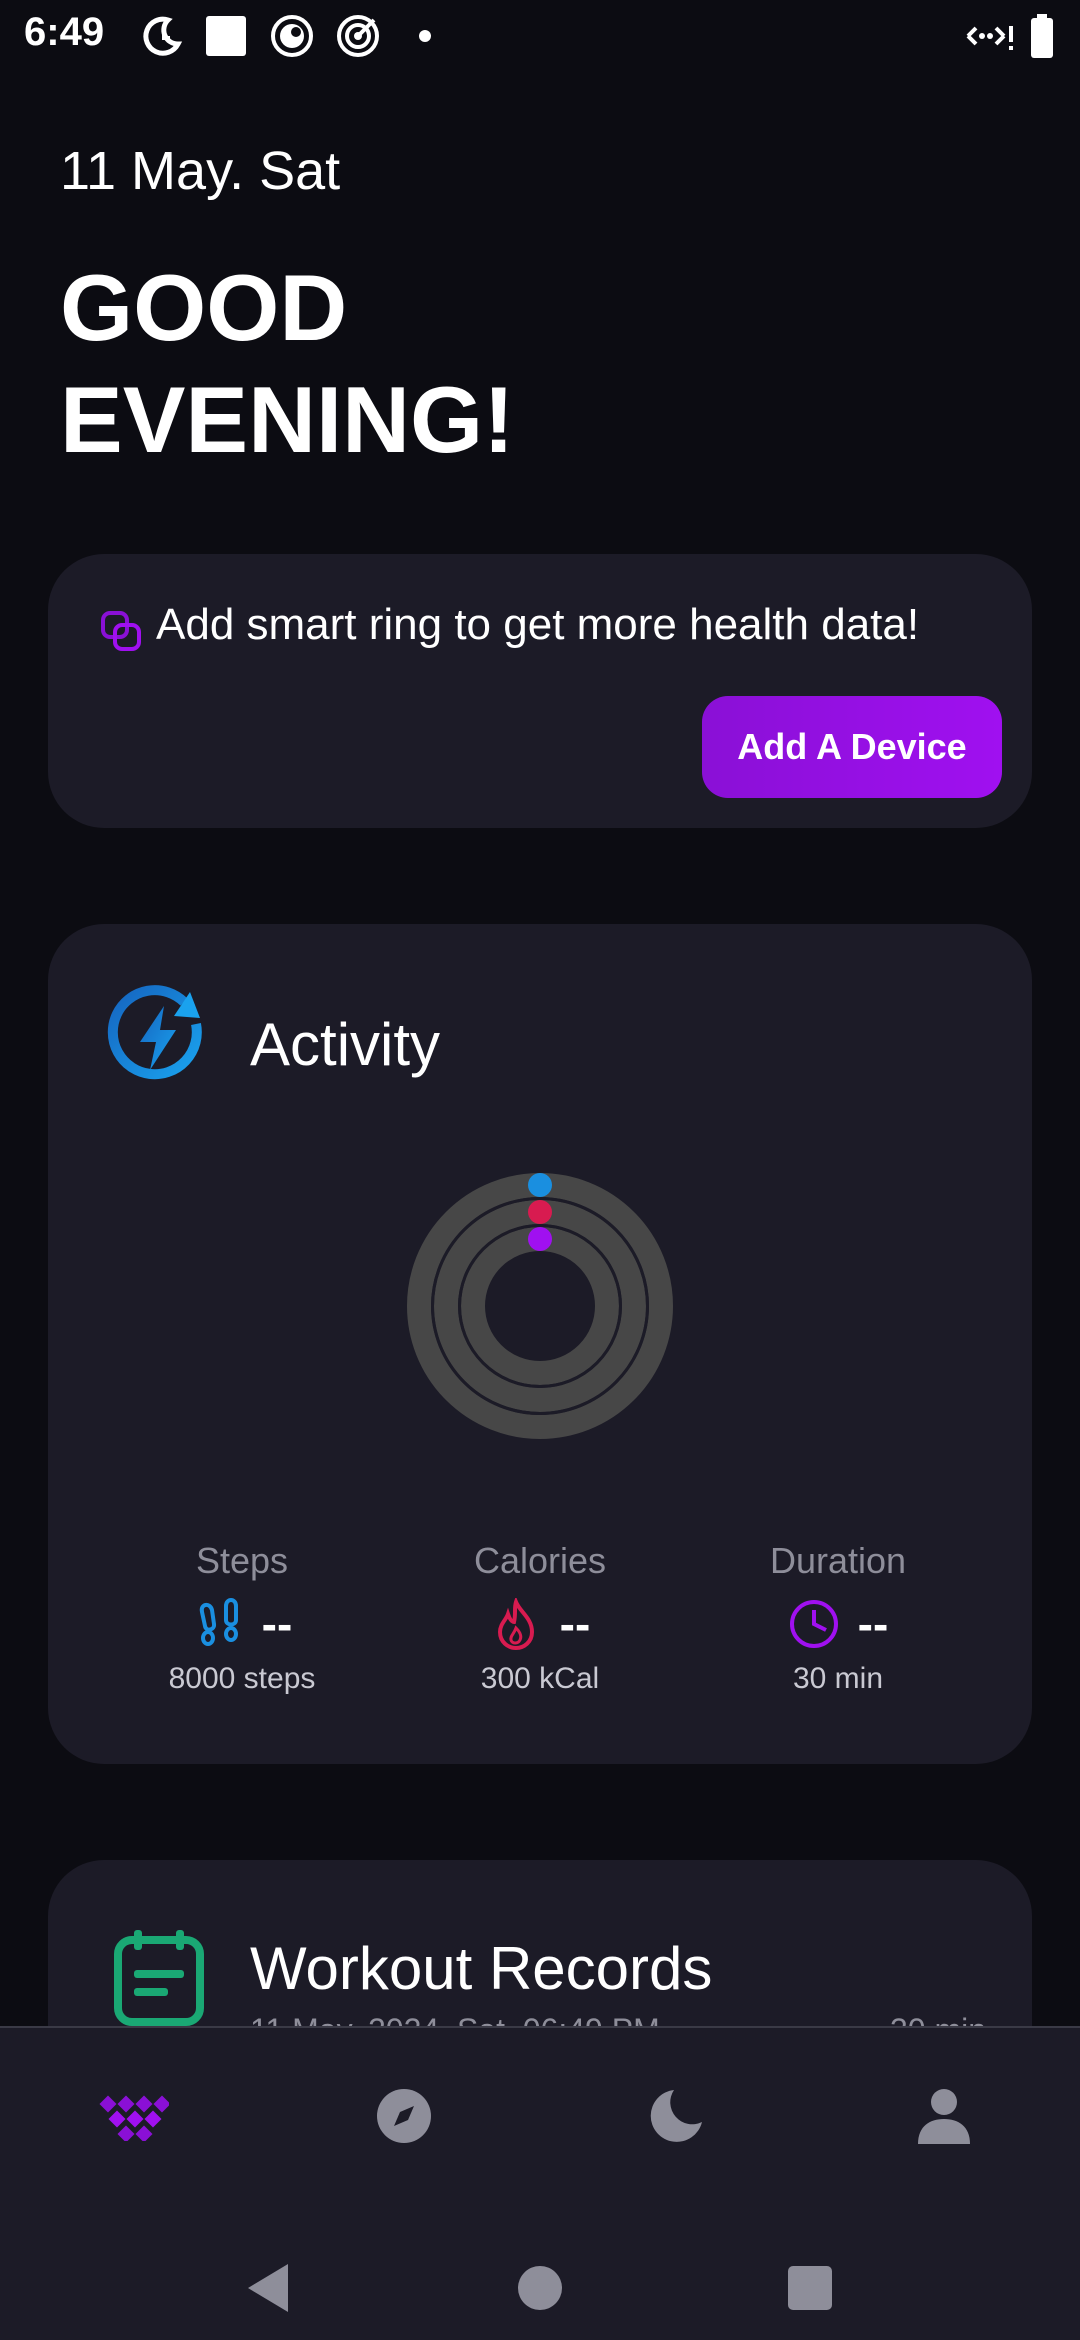 The height and width of the screenshot is (2340, 1080). Describe the element at coordinates (481, 1968) in the screenshot. I see `workout-records-title: Workout Records` at that location.